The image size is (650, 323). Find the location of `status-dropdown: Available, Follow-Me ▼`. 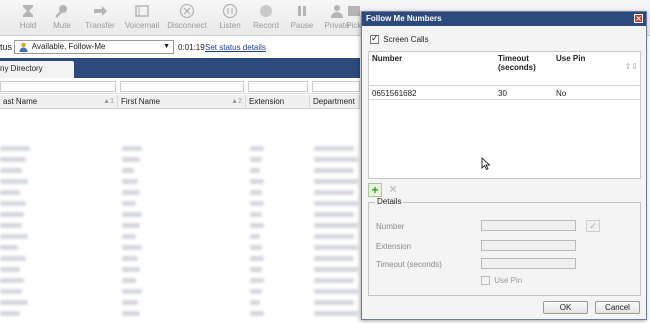

status-dropdown: Available, Follow-Me ▼ is located at coordinates (94, 47).